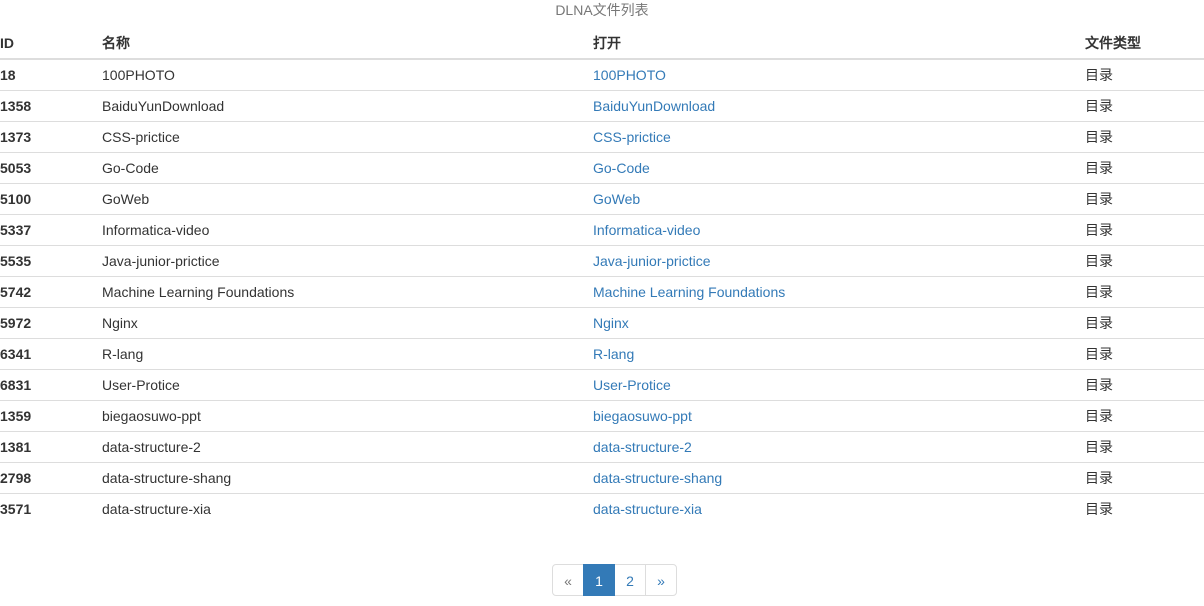 Image resolution: width=1204 pixels, height=606 pixels. What do you see at coordinates (347, 478) in the screenshot?
I see `row-name: data-structure-shang` at bounding box center [347, 478].